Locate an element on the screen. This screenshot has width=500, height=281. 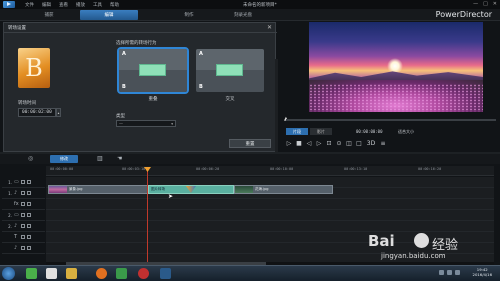
track-manager-icon: ◎ is located at coordinates (30, 158).